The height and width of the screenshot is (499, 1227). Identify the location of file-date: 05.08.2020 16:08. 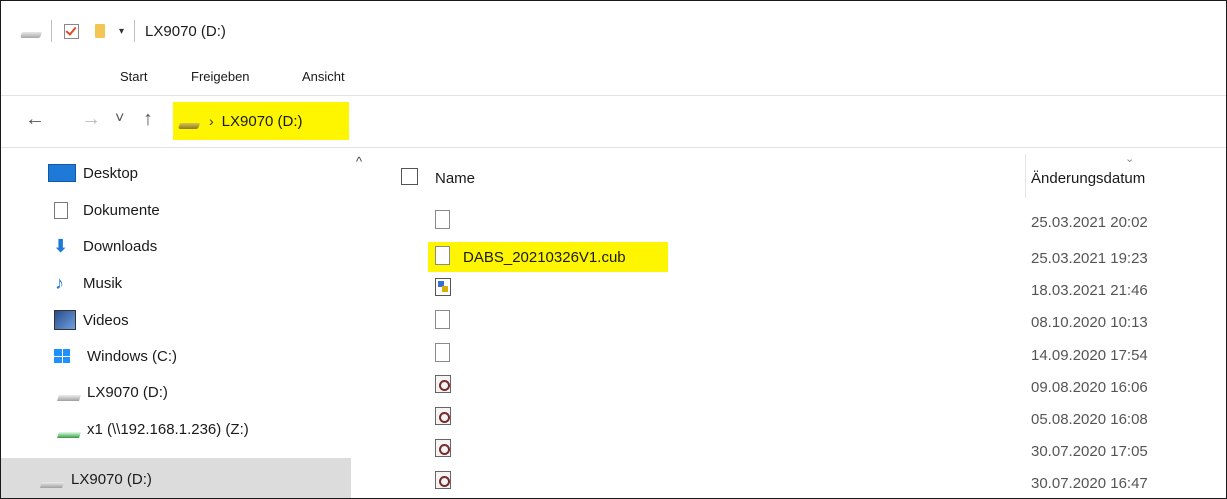
(1089, 419).